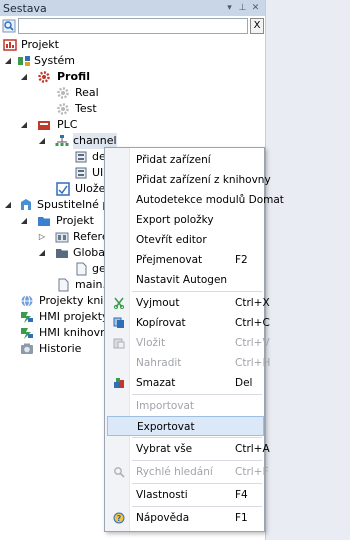  What do you see at coordinates (253, 363) in the screenshot?
I see `menu-item-shortcut: Ctrl+H` at bounding box center [253, 363].